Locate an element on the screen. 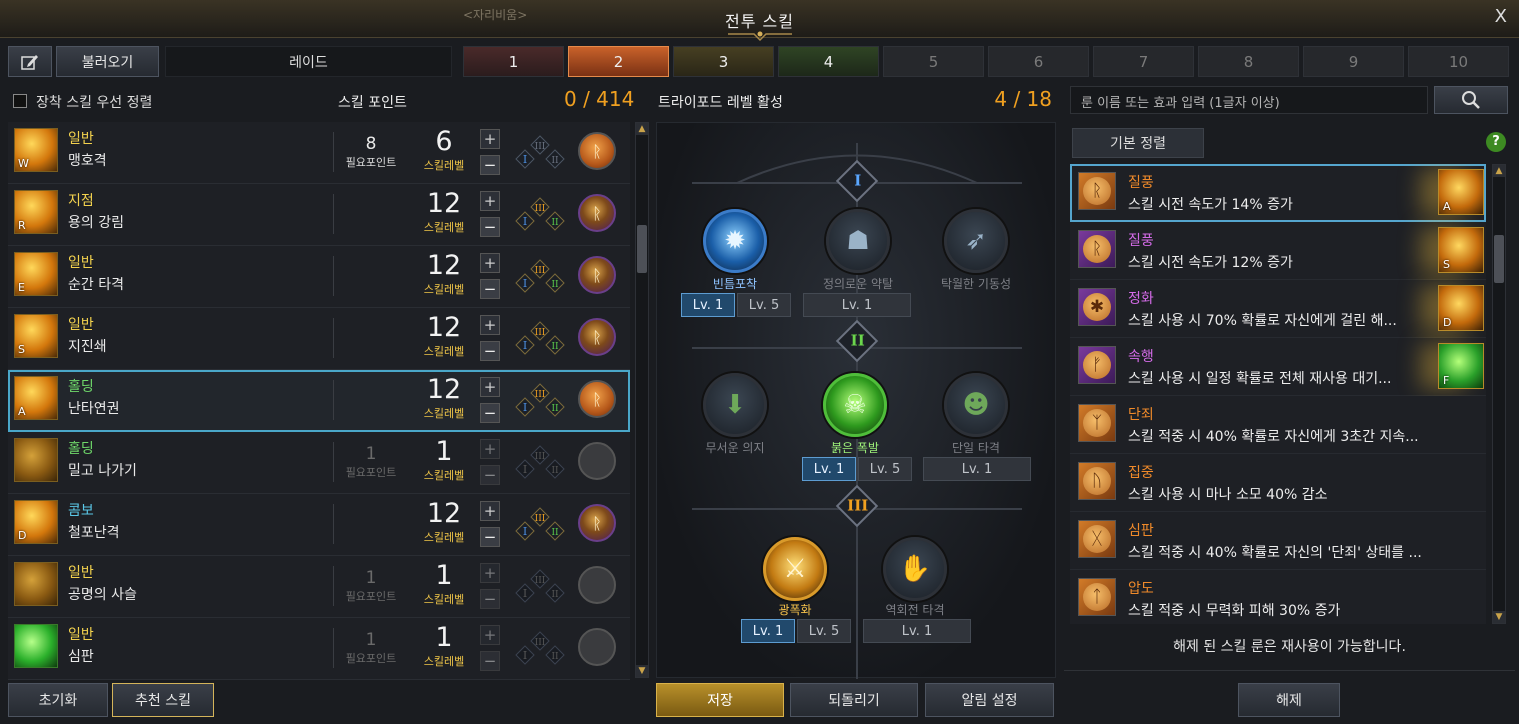 This screenshot has width=1519, height=724. preset-tab-10: 10 is located at coordinates (1458, 61).